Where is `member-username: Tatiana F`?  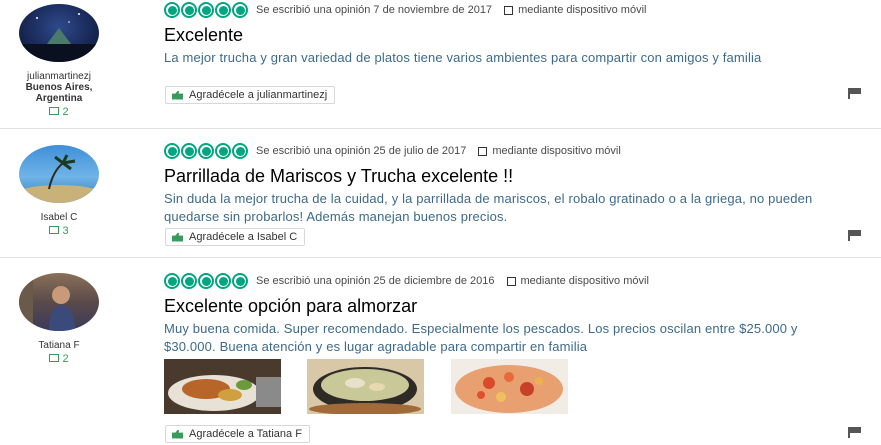
member-username: Tatiana F is located at coordinates (59, 345).